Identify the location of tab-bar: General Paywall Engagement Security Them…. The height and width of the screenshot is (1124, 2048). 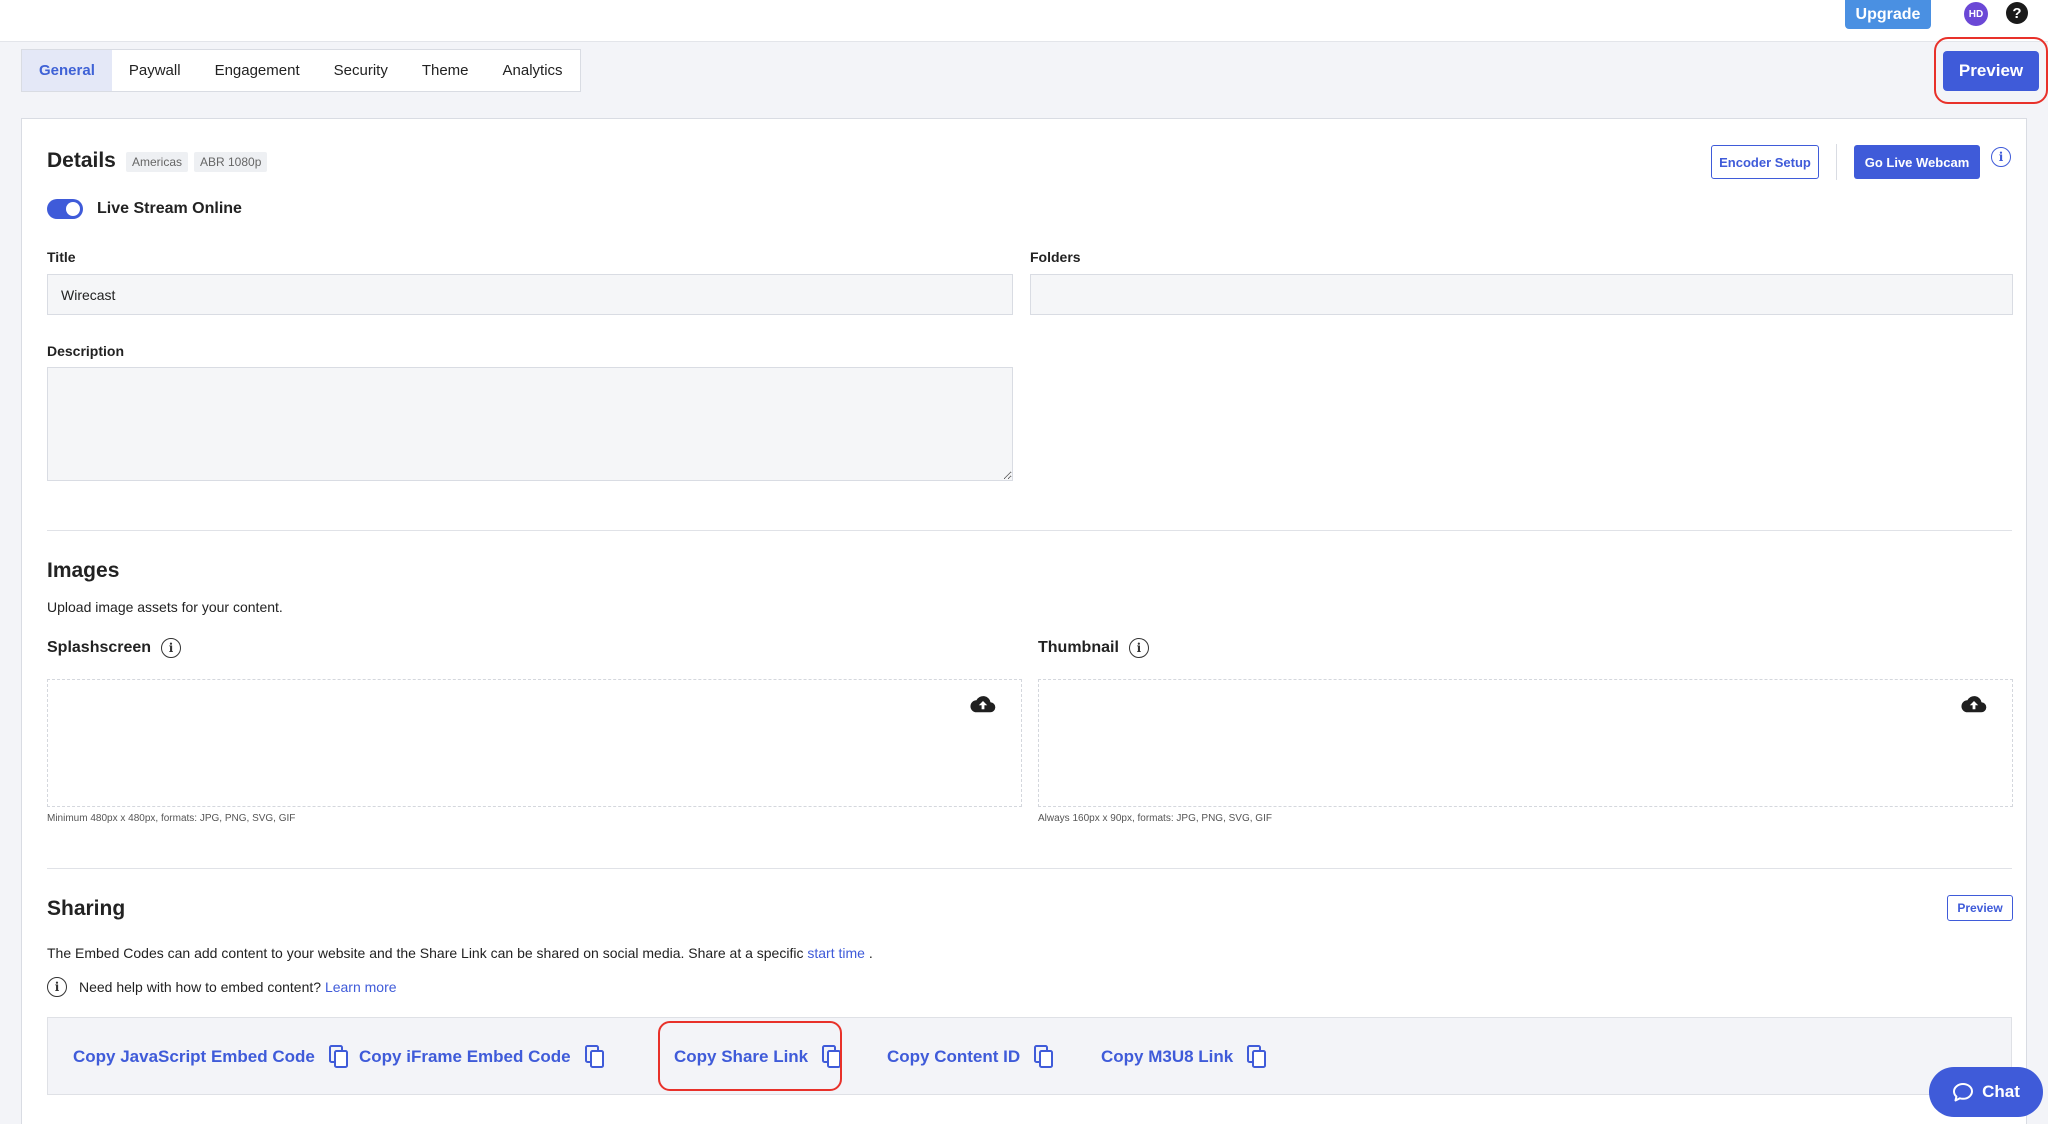
(301, 70).